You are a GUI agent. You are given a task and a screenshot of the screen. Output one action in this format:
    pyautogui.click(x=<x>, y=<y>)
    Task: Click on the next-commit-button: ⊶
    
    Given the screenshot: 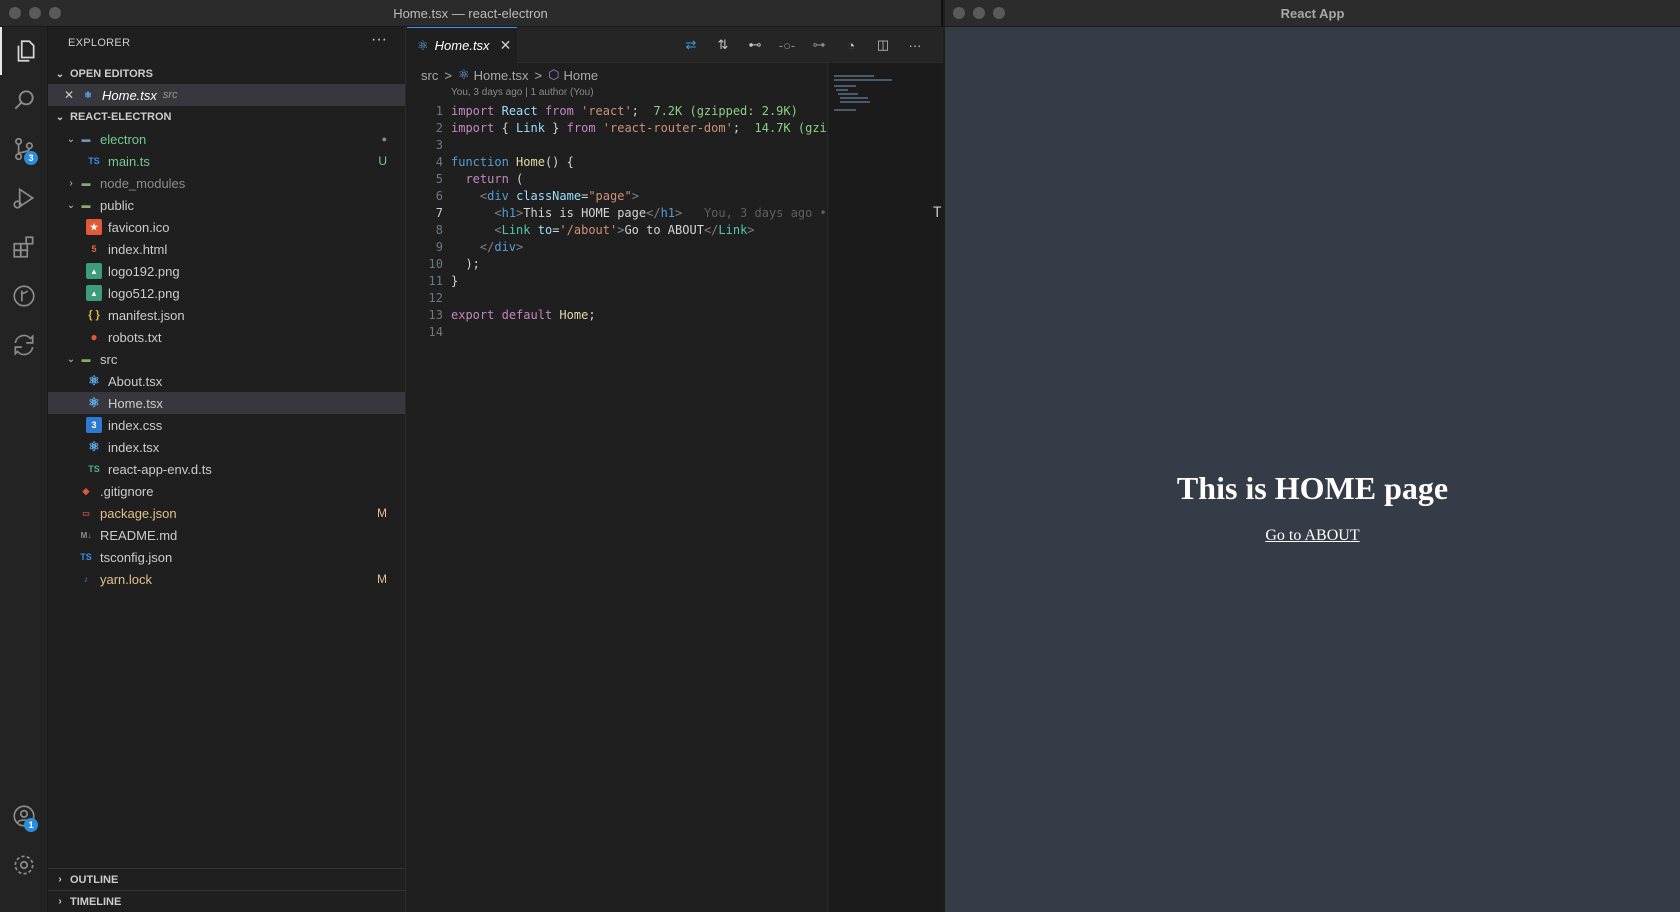 What is the action you would take?
    pyautogui.click(x=819, y=45)
    